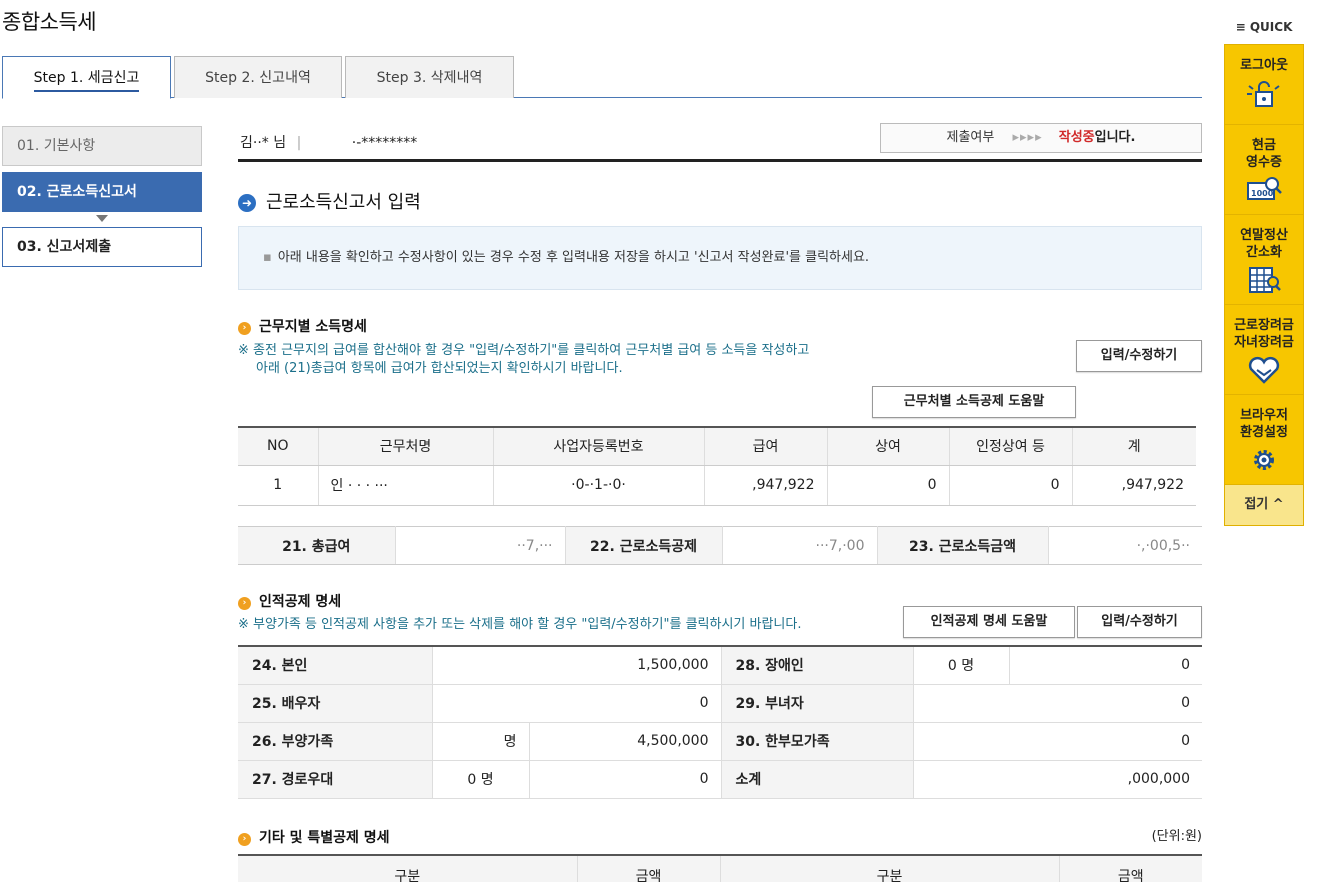 This screenshot has height=882, width=1322. I want to click on other-table: 구분 금액 구분 금액, so click(720, 868).